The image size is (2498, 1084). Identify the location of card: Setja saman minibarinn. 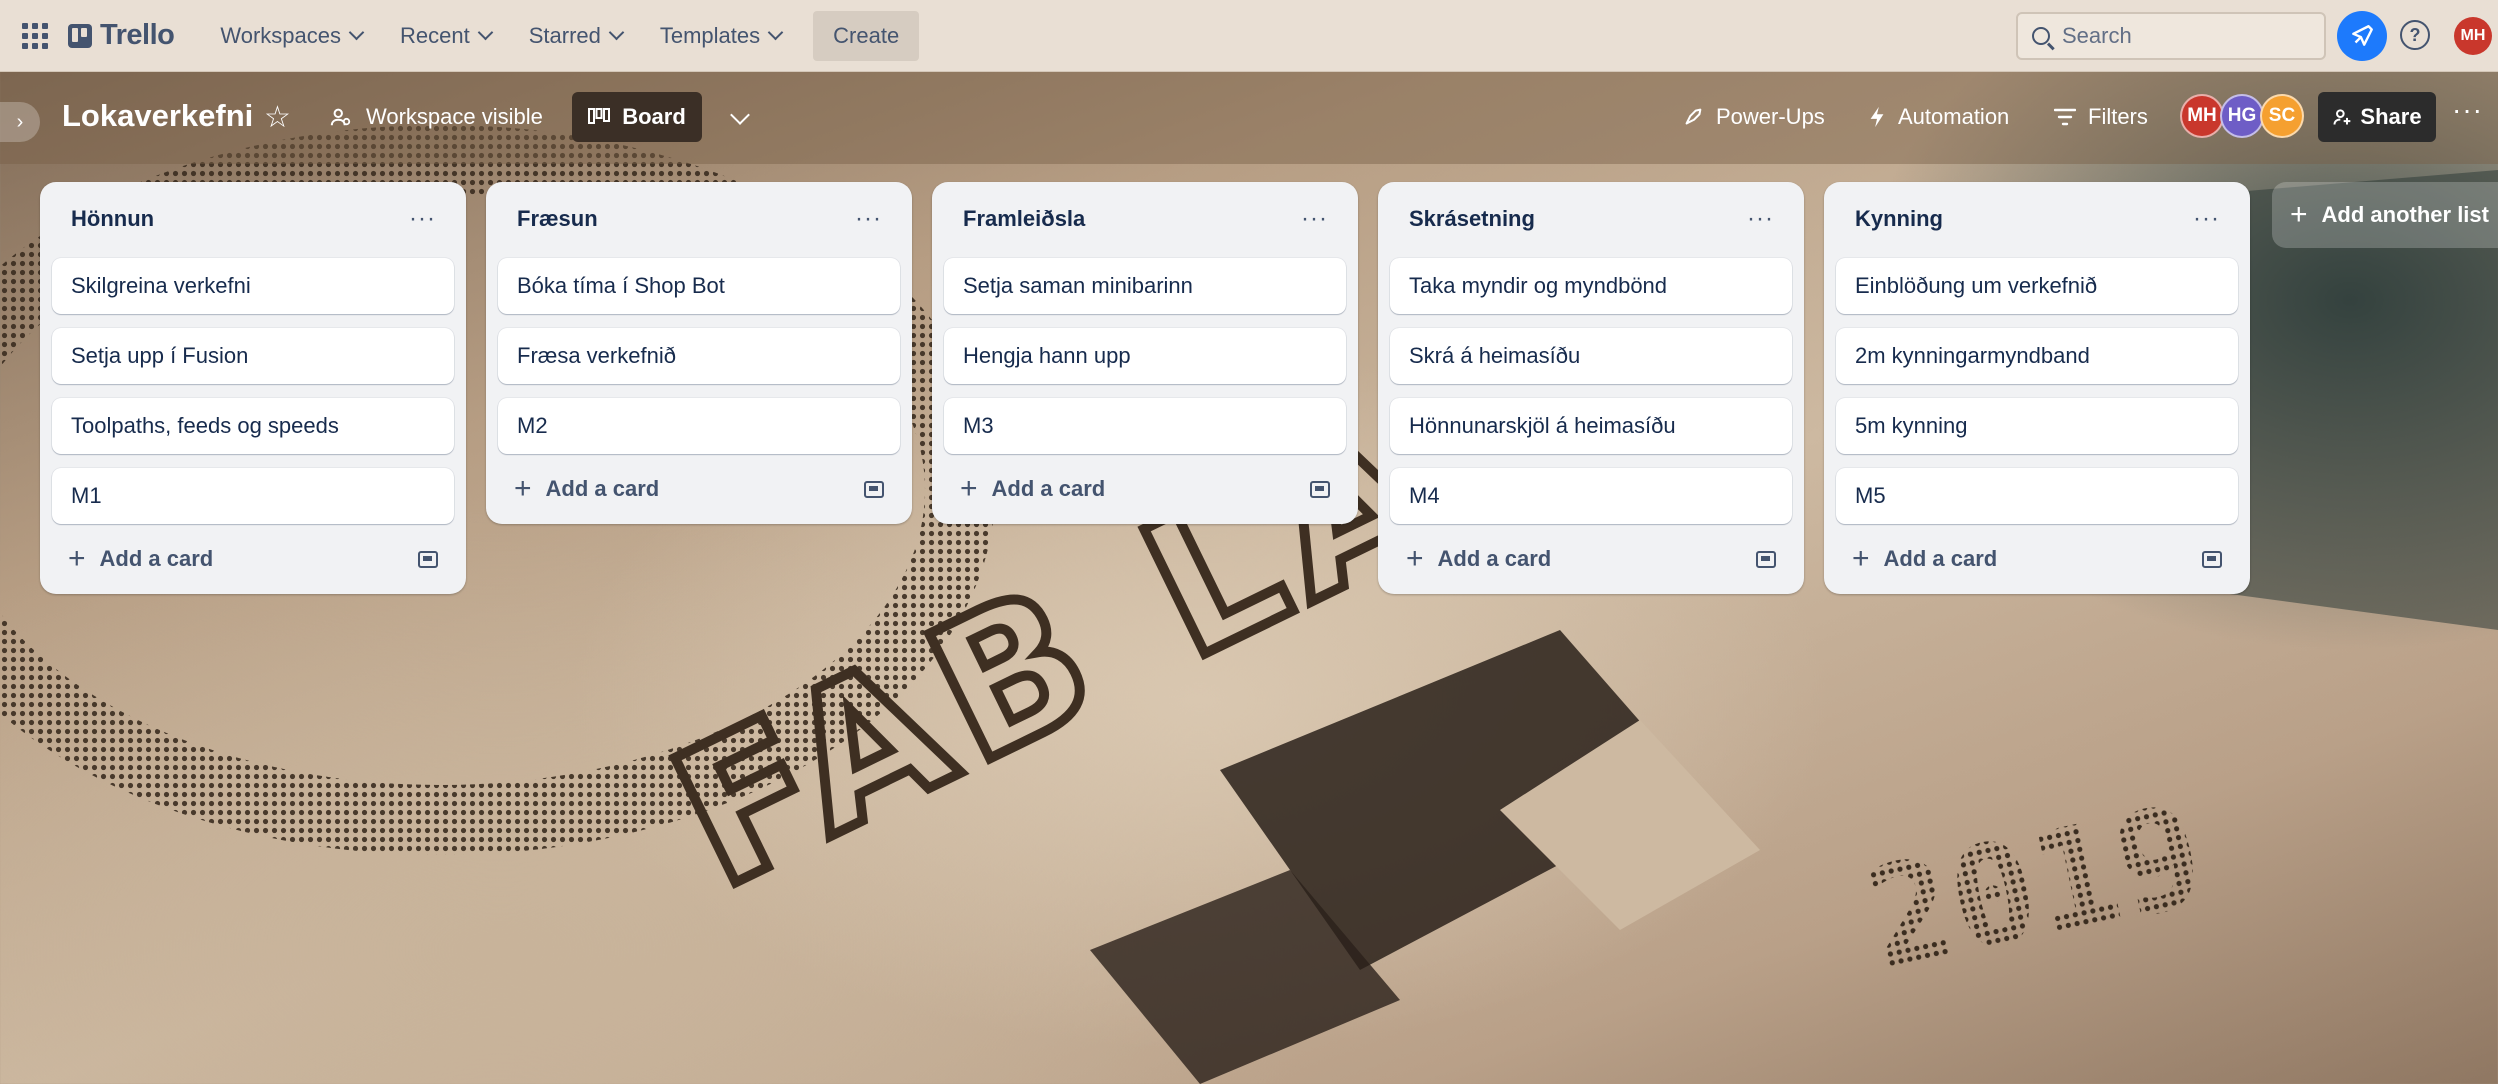
(1145, 286).